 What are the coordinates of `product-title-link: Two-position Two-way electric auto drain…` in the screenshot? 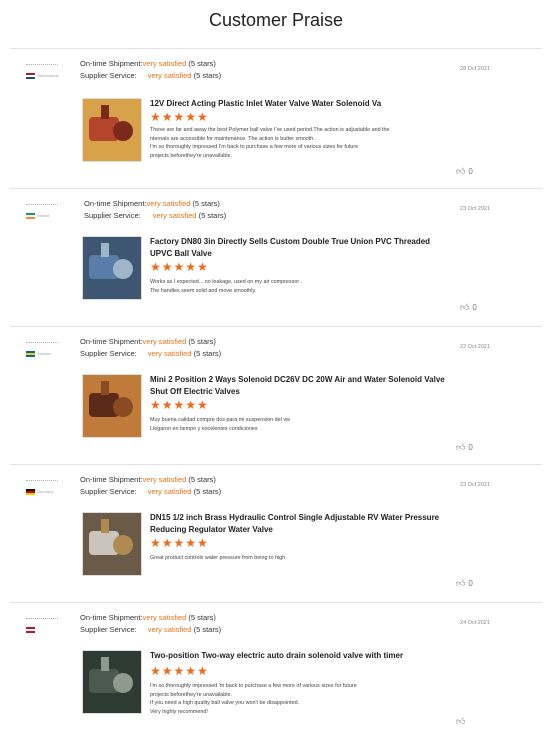 It's located at (300, 656).